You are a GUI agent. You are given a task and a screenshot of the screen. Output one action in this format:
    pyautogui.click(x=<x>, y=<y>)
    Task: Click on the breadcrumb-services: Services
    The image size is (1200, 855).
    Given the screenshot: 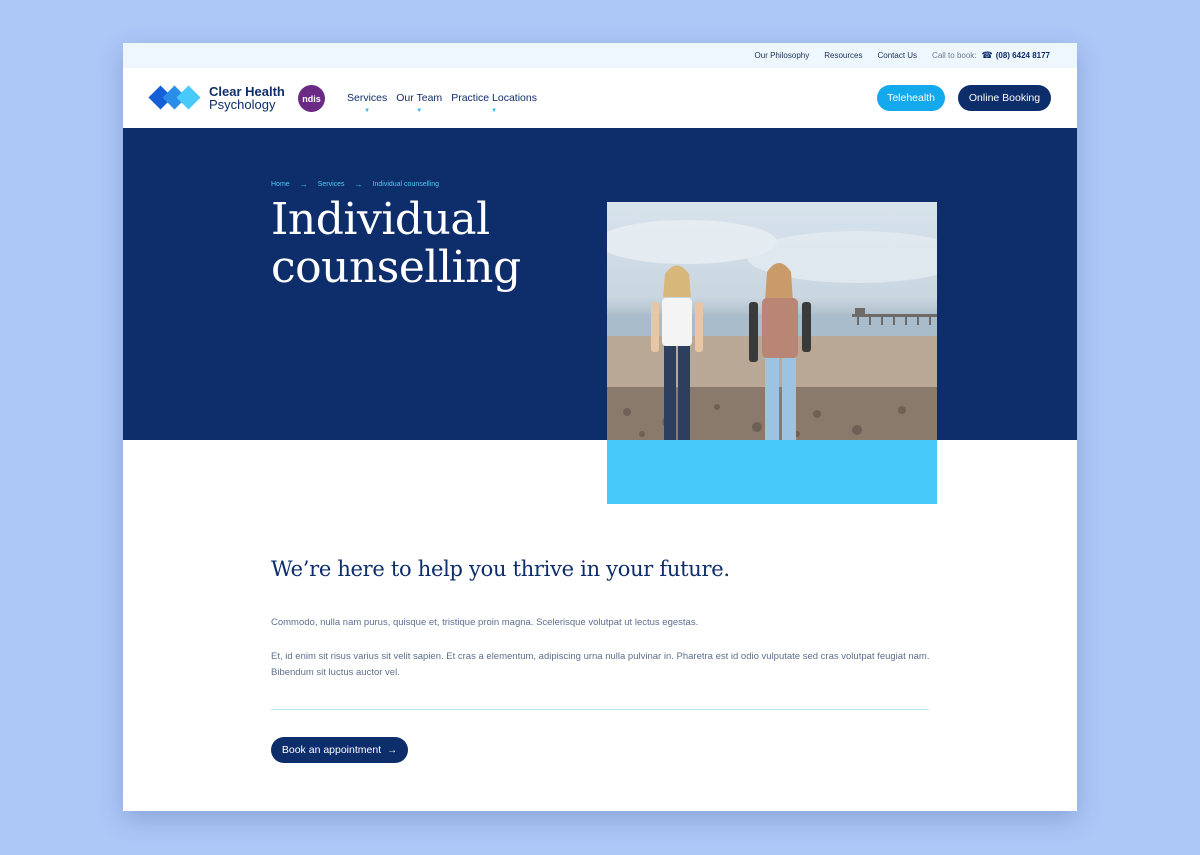 What is the action you would take?
    pyautogui.click(x=331, y=184)
    